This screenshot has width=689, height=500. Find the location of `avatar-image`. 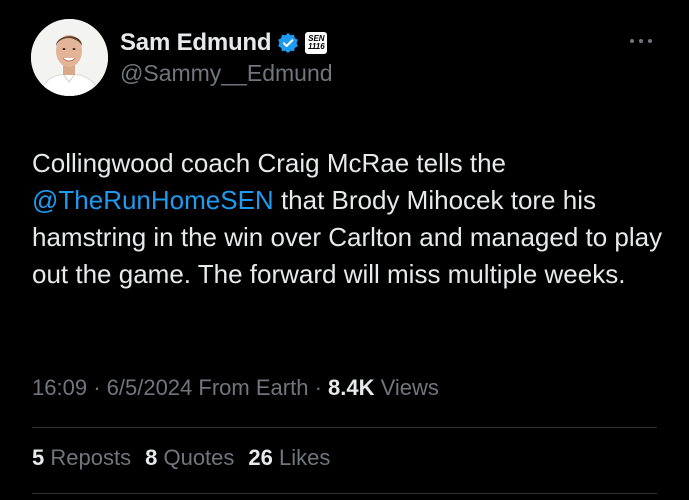

avatar-image is located at coordinates (69, 57).